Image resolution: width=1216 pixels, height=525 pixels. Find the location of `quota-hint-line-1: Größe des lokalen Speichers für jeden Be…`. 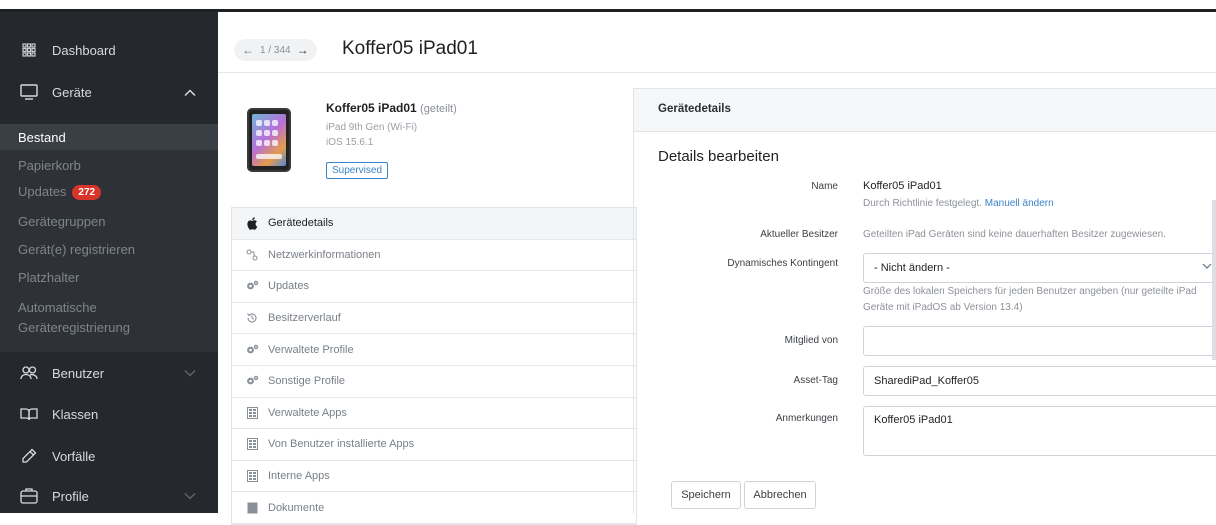

quota-hint-line-1: Größe des lokalen Speichers für jeden Be… is located at coordinates (1030, 291).